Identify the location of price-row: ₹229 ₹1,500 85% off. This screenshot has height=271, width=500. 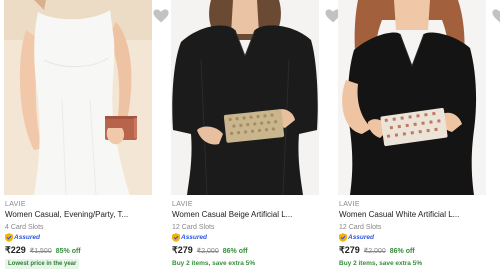
(43, 250).